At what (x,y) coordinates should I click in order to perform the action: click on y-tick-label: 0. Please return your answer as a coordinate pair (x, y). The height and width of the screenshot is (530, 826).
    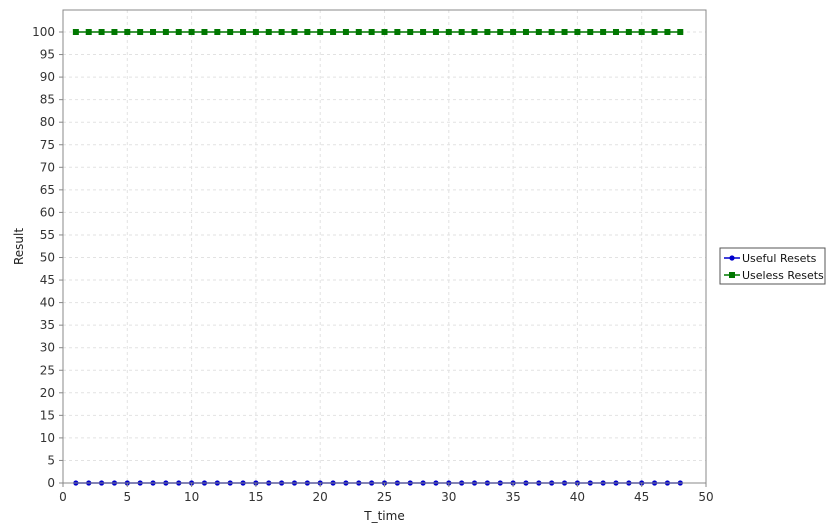
    Looking at the image, I should click on (51, 483).